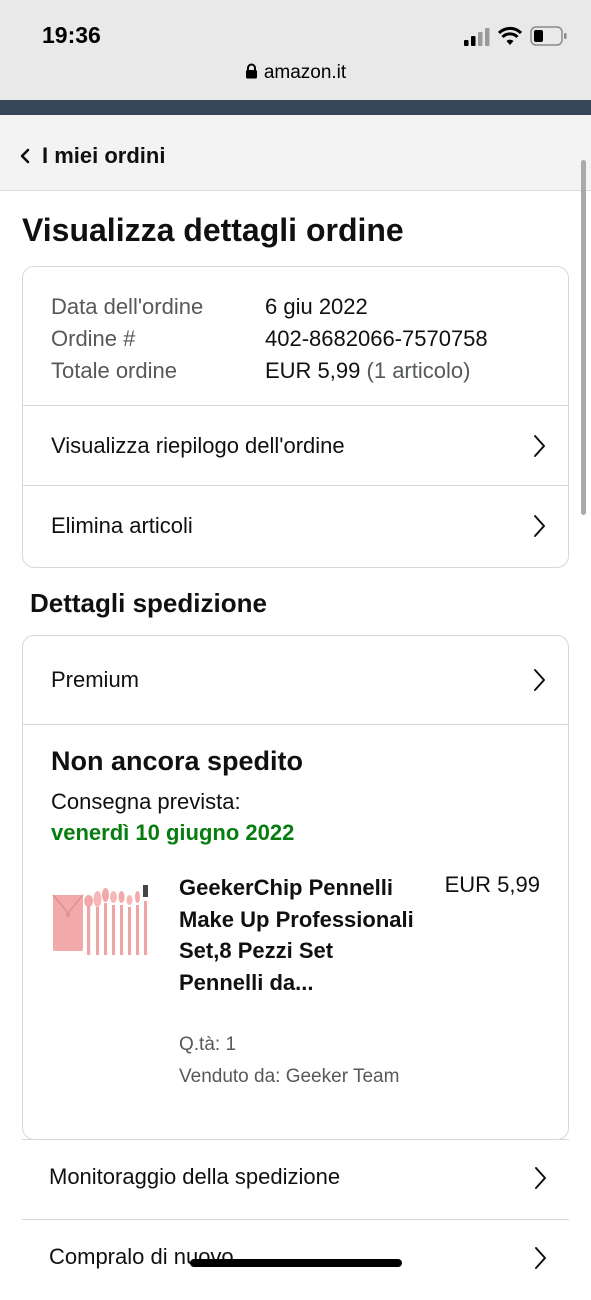 The height and width of the screenshot is (1300, 591). Describe the element at coordinates (477, 37) in the screenshot. I see `signal-icon` at that location.